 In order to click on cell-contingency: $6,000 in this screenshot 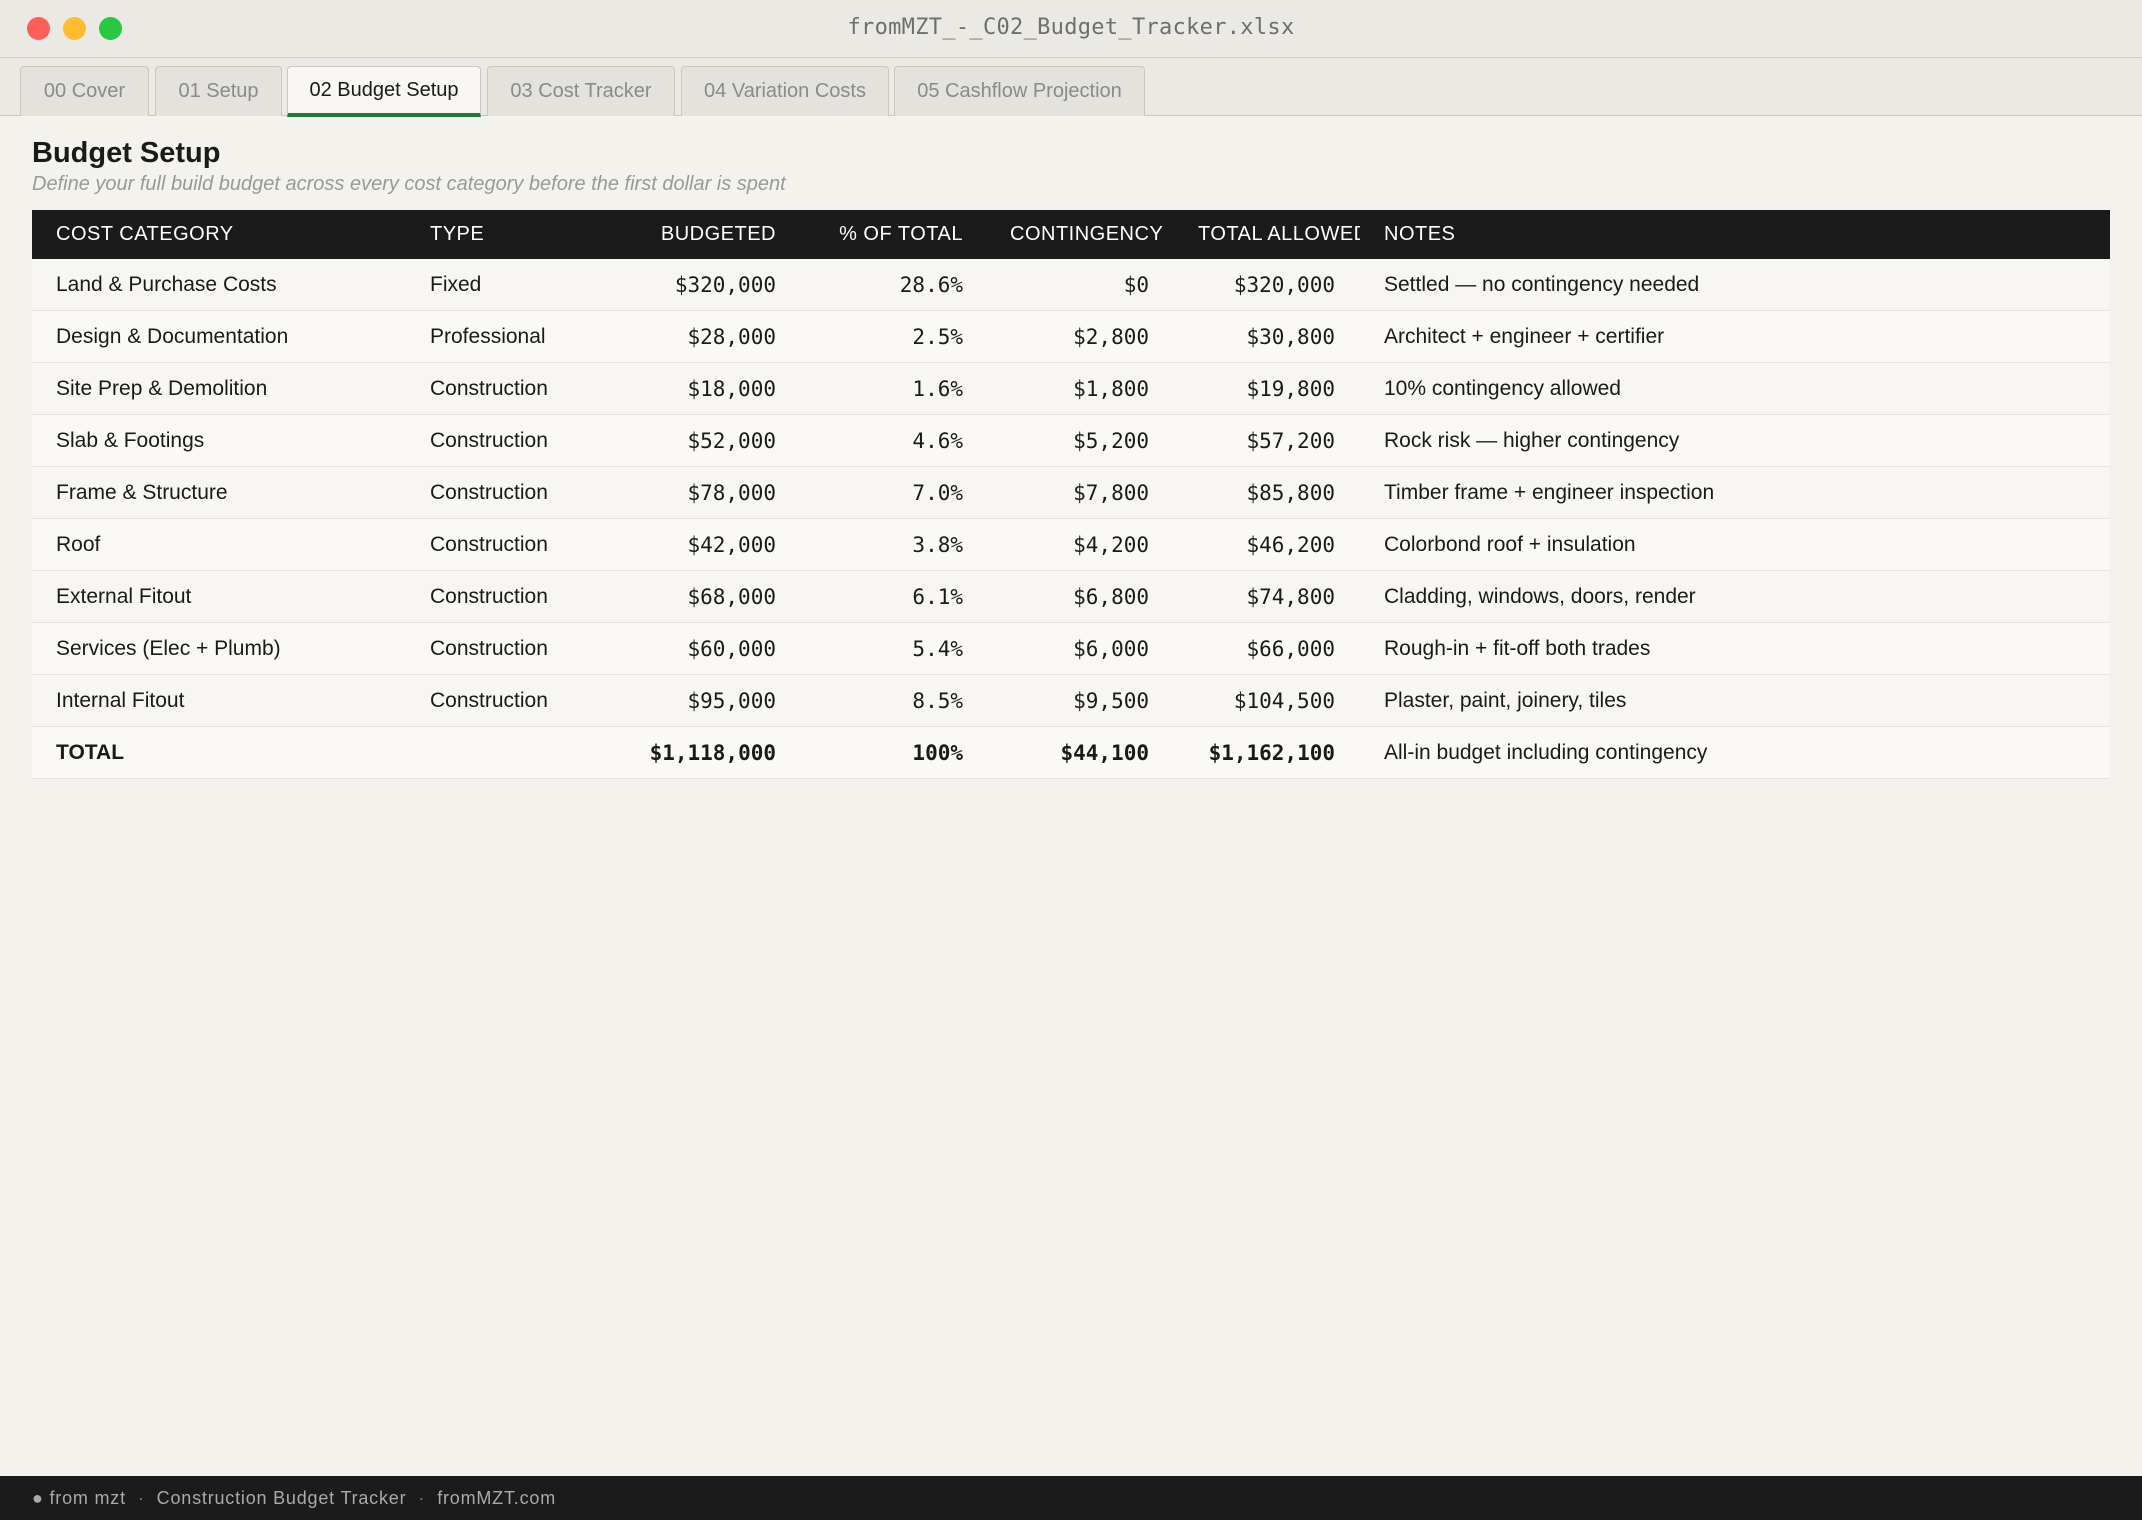, I will do `click(1060, 649)`.